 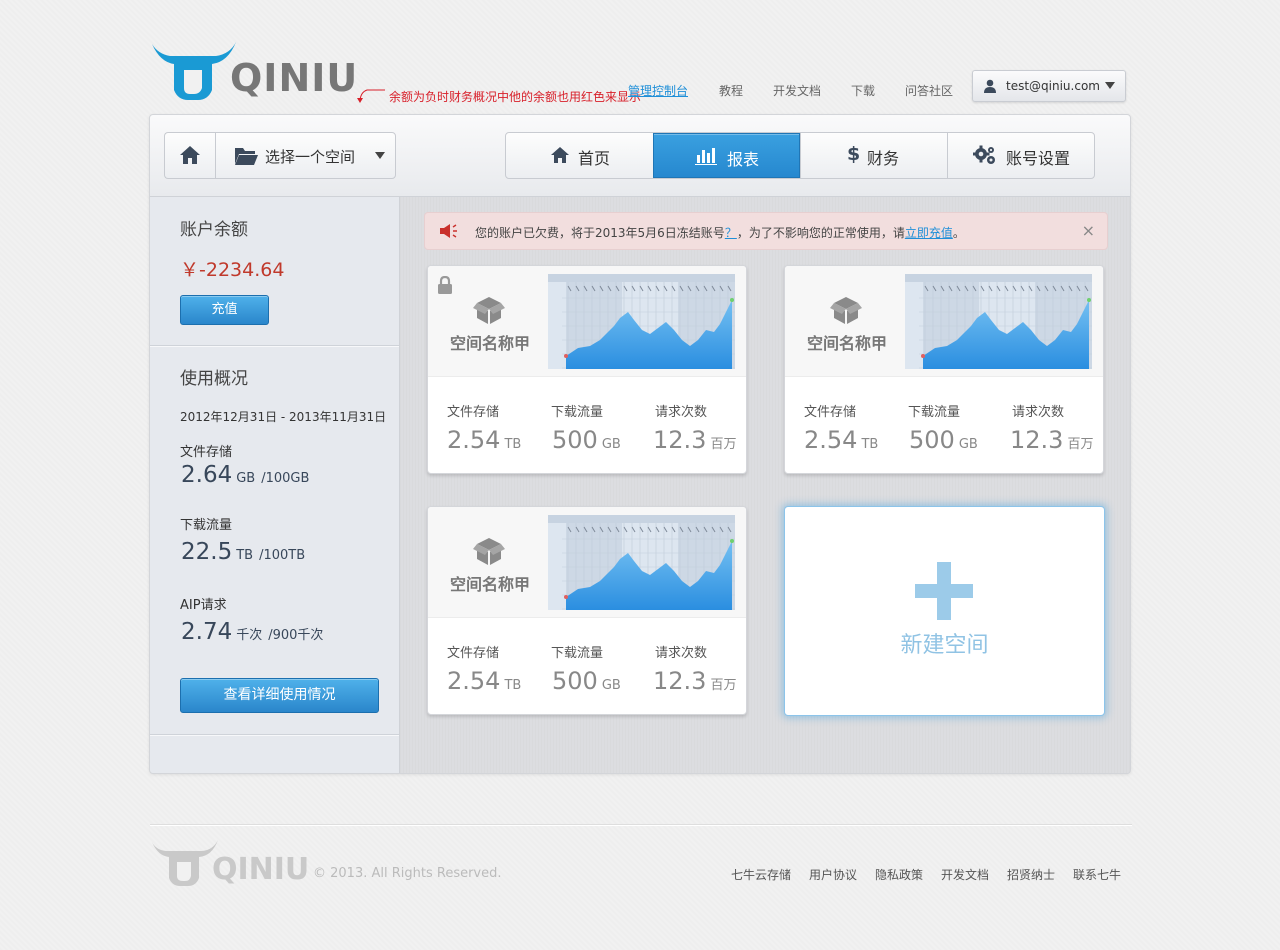 I want to click on stat-value-traffic: 22.5 TB/100TB, so click(x=243, y=552).